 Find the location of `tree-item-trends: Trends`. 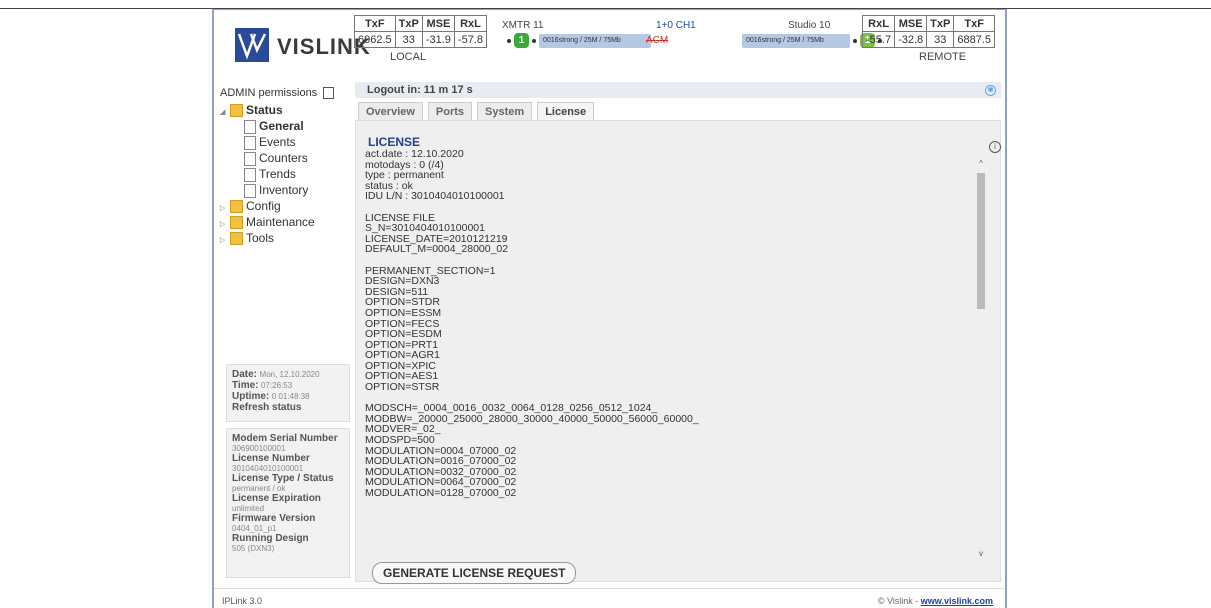

tree-item-trends: Trends is located at coordinates (267, 174).